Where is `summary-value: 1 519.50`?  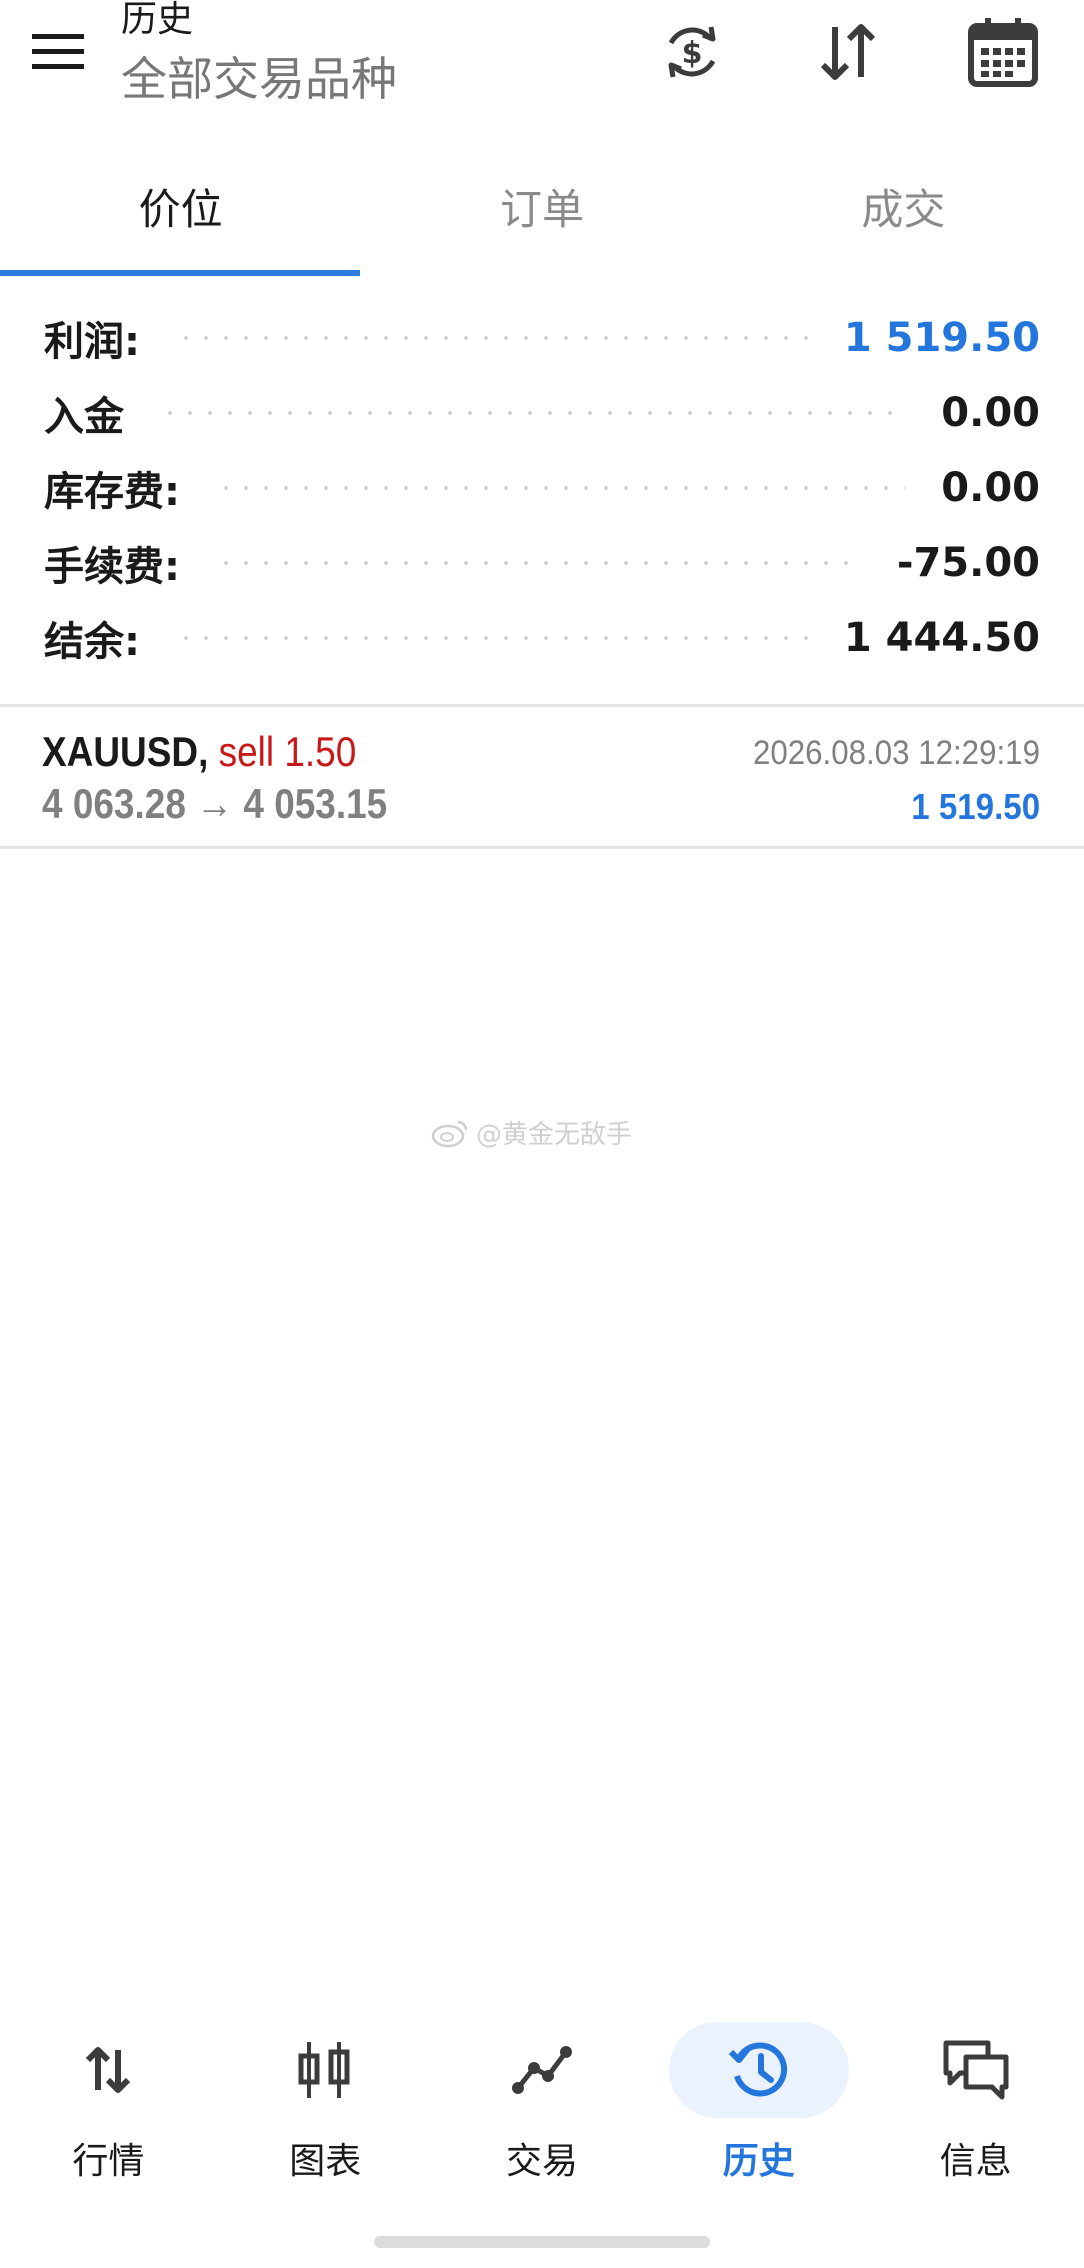 summary-value: 1 519.50 is located at coordinates (941, 337).